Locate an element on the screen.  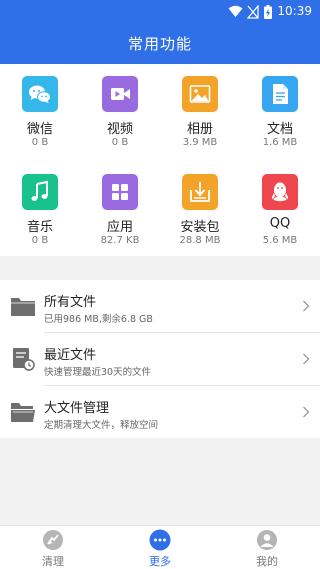
nav-tab-label: 我的 is located at coordinates (267, 561).